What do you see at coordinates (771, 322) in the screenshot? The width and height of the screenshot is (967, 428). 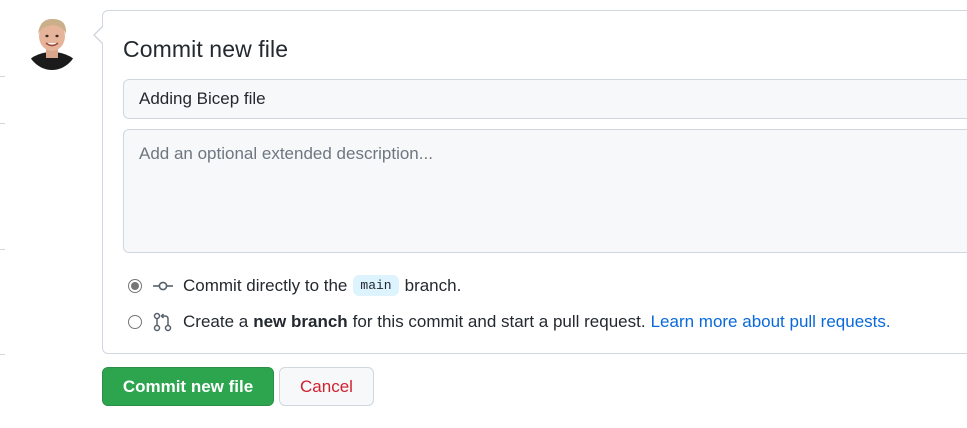 I see `learn-more-link: Learn more about pull requests.` at bounding box center [771, 322].